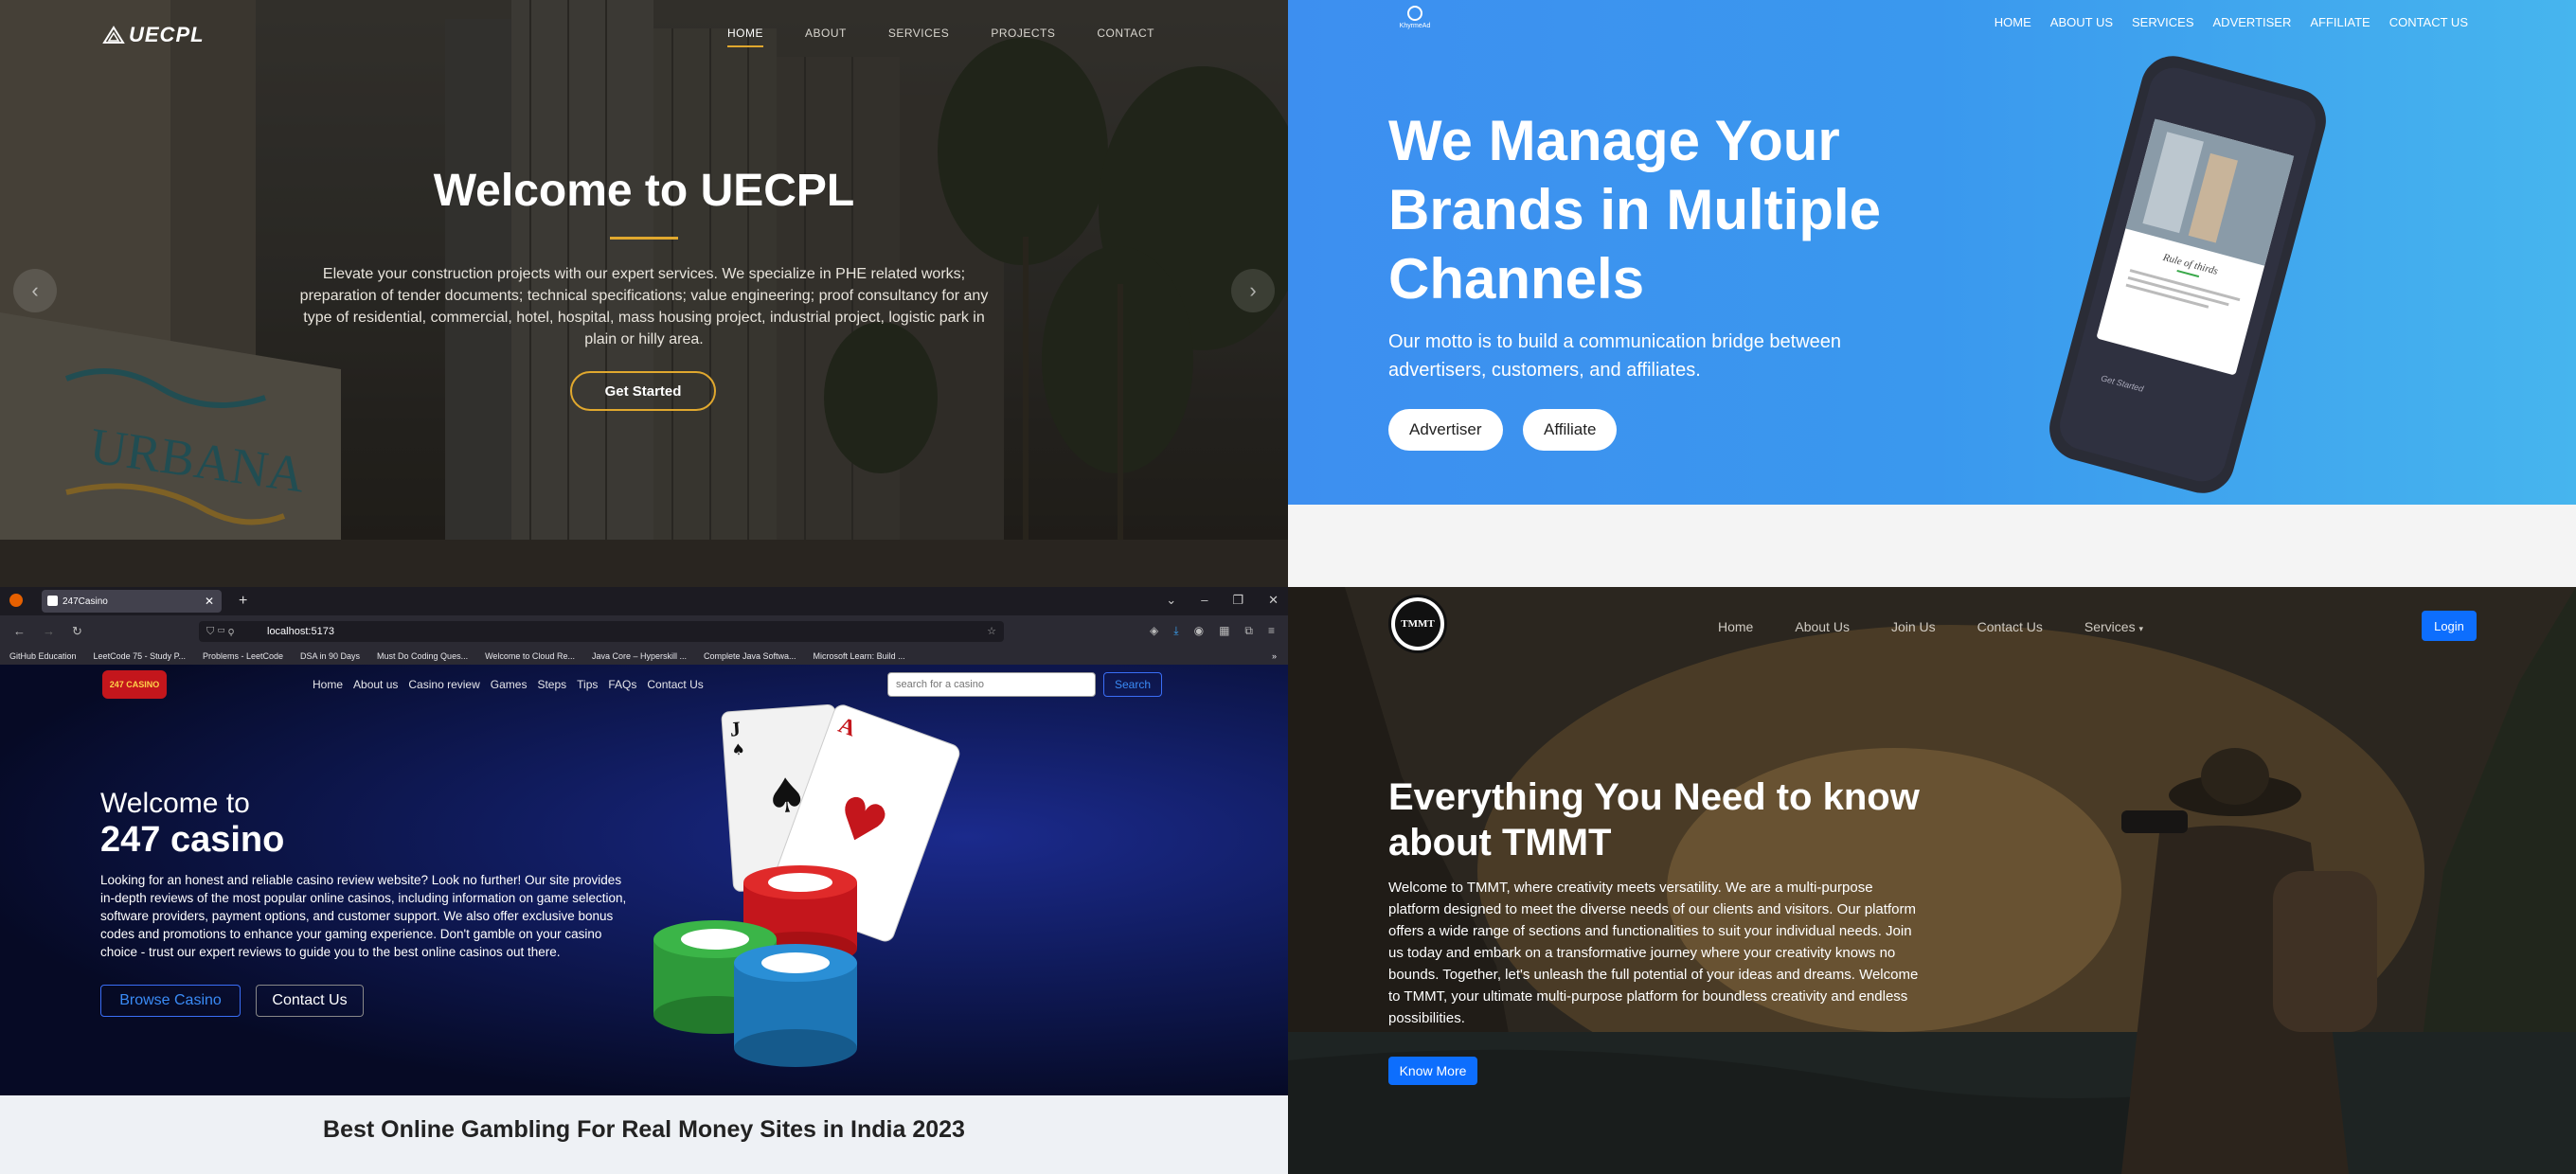 Image resolution: width=2576 pixels, height=1174 pixels. I want to click on get-started-button: Get Started, so click(643, 391).